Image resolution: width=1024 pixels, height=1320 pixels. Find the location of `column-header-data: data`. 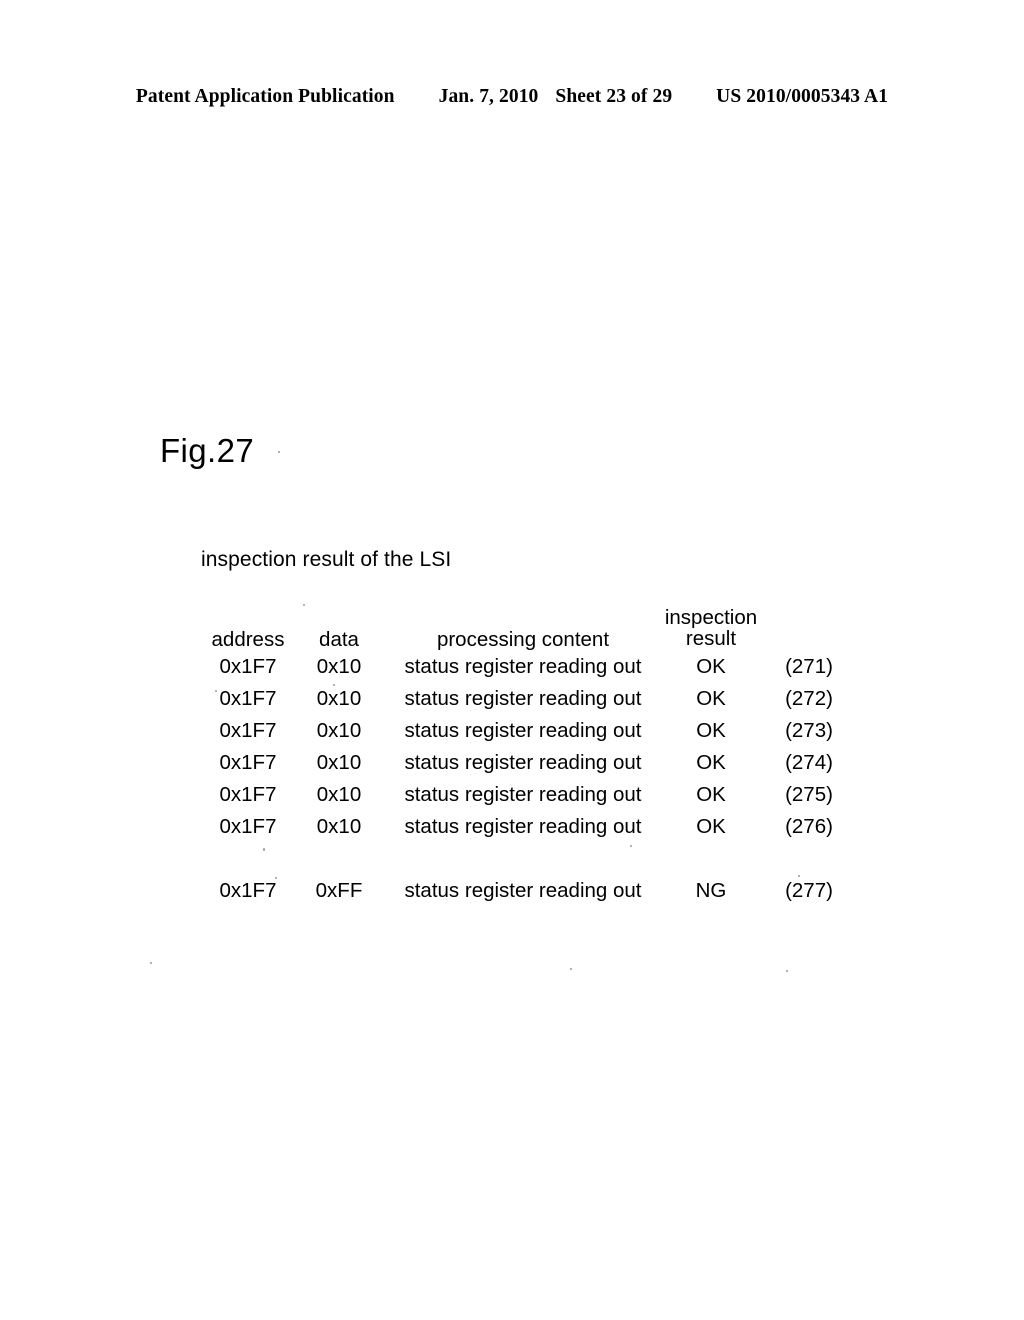

column-header-data: data is located at coordinates (339, 639).